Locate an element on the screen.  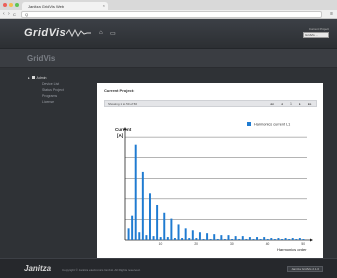
bar-h39 is located at coordinates (264, 238).